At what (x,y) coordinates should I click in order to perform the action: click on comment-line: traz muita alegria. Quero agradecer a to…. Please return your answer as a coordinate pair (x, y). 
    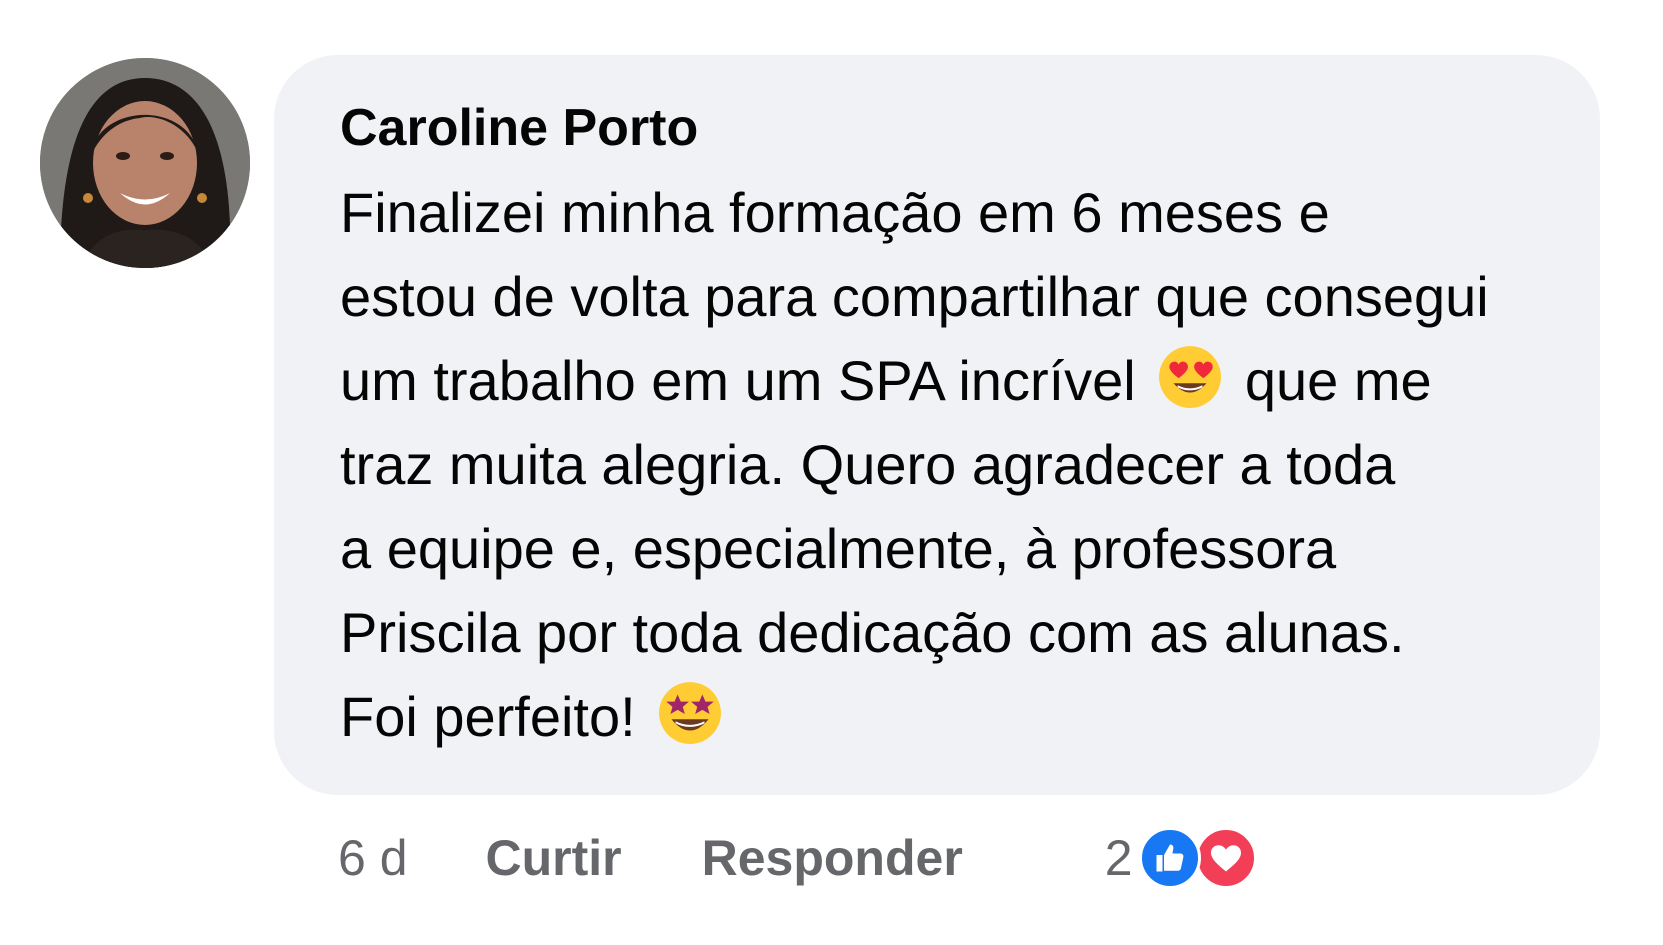
    Looking at the image, I should click on (868, 465).